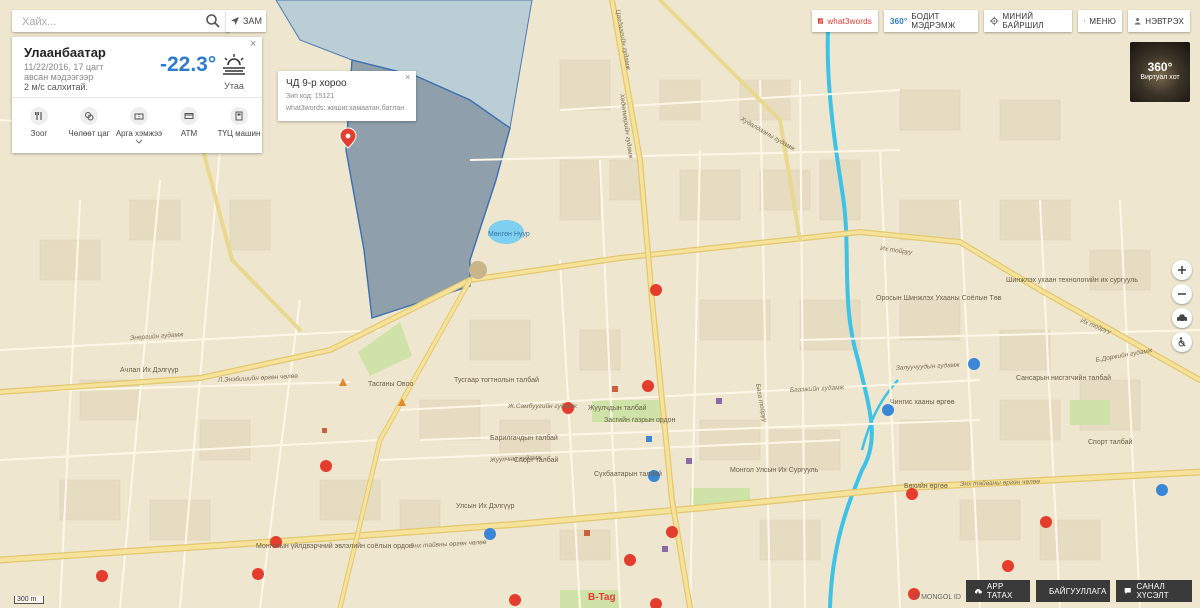  What do you see at coordinates (235, 21) in the screenshot?
I see `navigation-arrow-icon` at bounding box center [235, 21].